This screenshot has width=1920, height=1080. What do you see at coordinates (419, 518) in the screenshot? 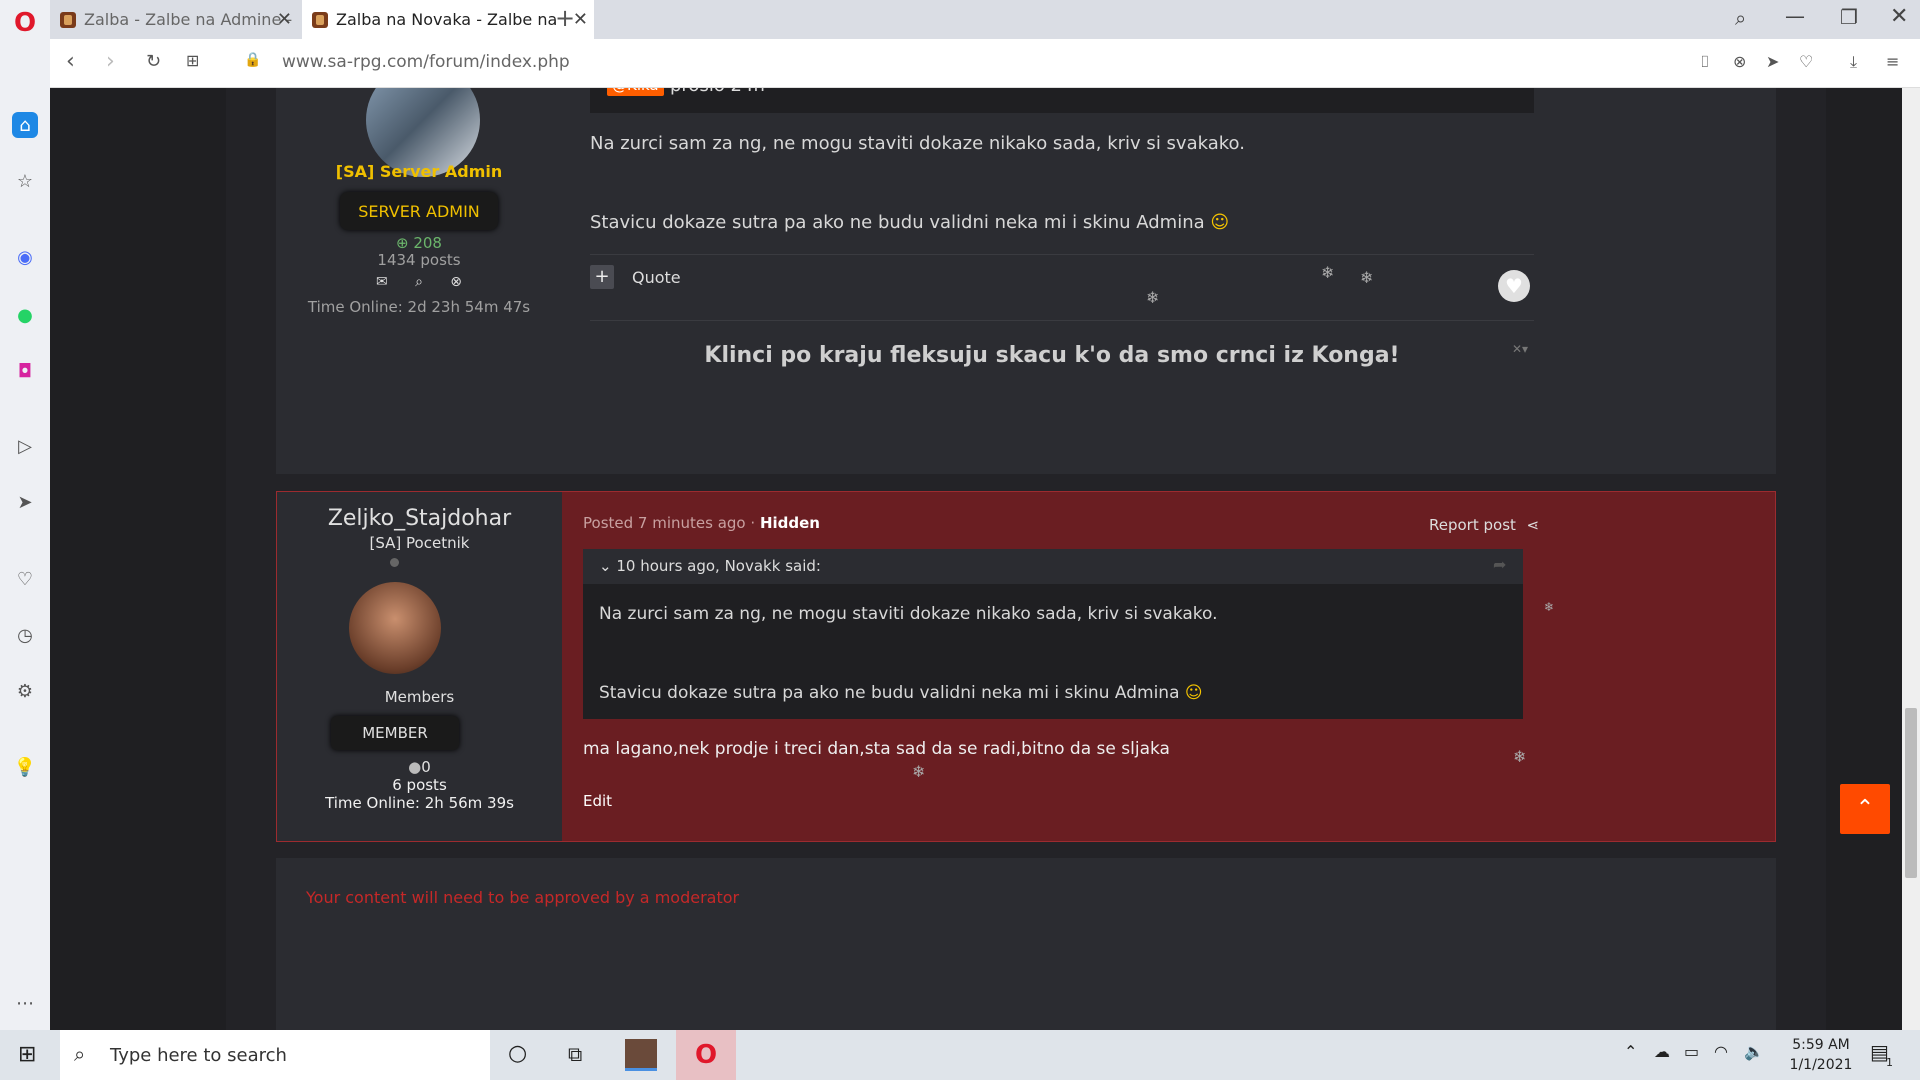
I see `author-name: Zeljko_Stajdohar` at bounding box center [419, 518].